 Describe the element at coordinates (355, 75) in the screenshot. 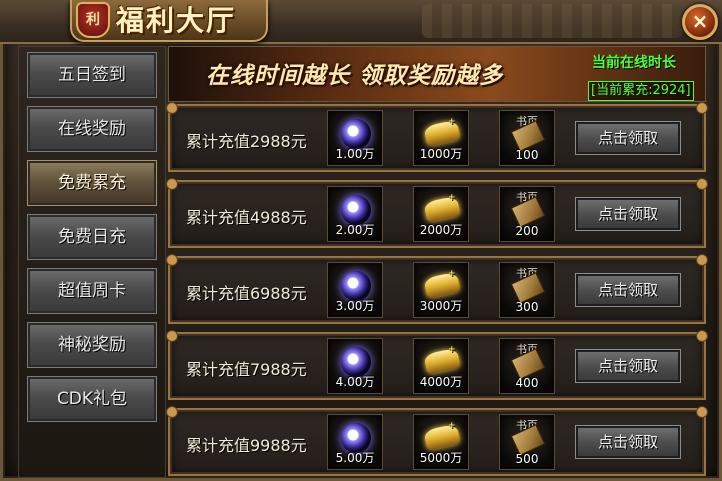

I see `banner-slogan: 在线时间越长 领取奖励越多` at that location.